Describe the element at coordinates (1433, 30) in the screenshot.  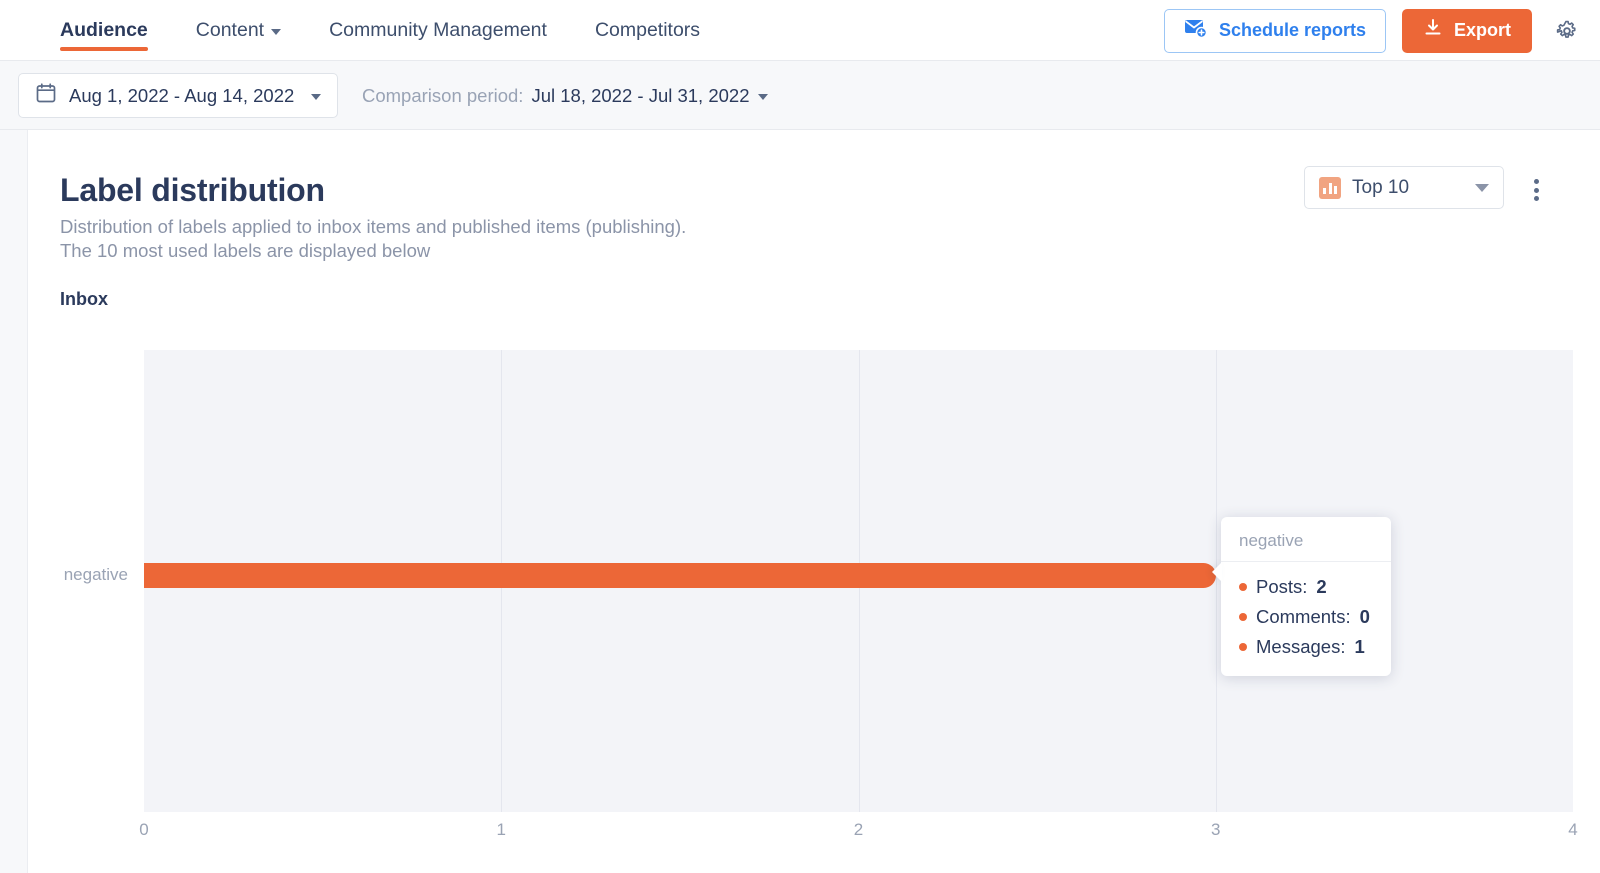
I see `download-icon` at that location.